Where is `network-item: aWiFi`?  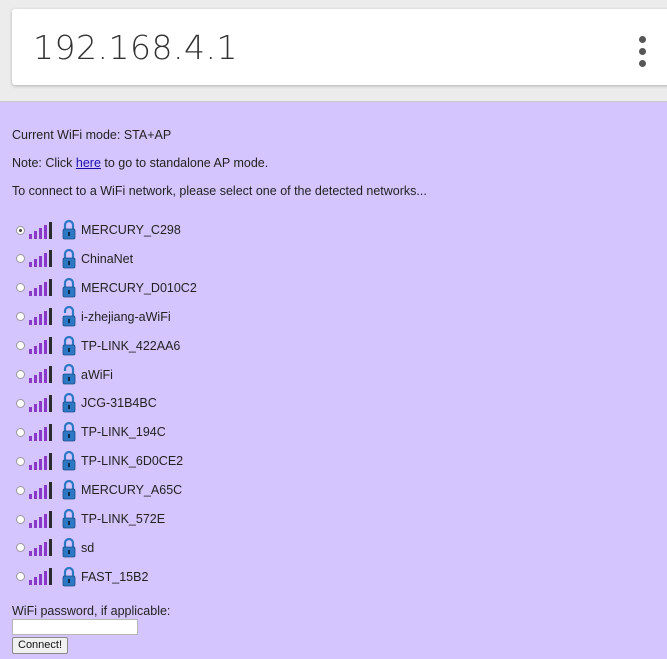
network-item: aWiFi is located at coordinates (64, 375).